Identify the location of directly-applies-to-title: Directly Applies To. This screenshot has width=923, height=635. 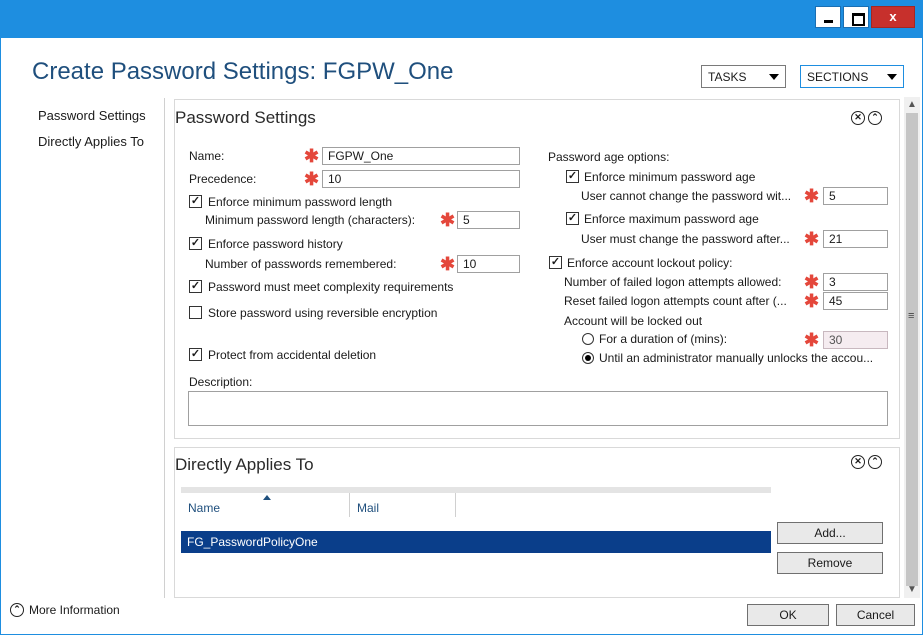
(244, 464).